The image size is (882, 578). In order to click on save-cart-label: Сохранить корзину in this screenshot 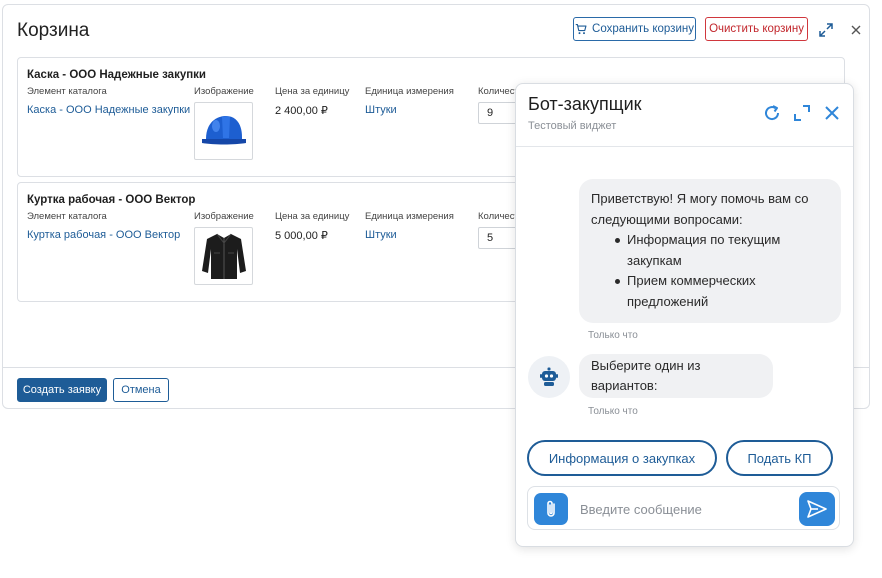, I will do `click(643, 29)`.